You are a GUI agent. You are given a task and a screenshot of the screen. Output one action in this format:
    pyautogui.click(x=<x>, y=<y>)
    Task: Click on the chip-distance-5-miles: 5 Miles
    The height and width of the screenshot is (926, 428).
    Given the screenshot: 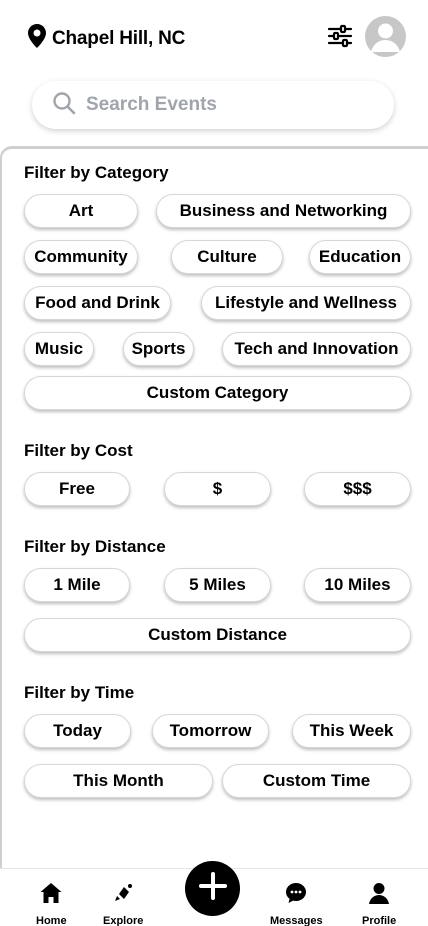 What is the action you would take?
    pyautogui.click(x=217, y=585)
    